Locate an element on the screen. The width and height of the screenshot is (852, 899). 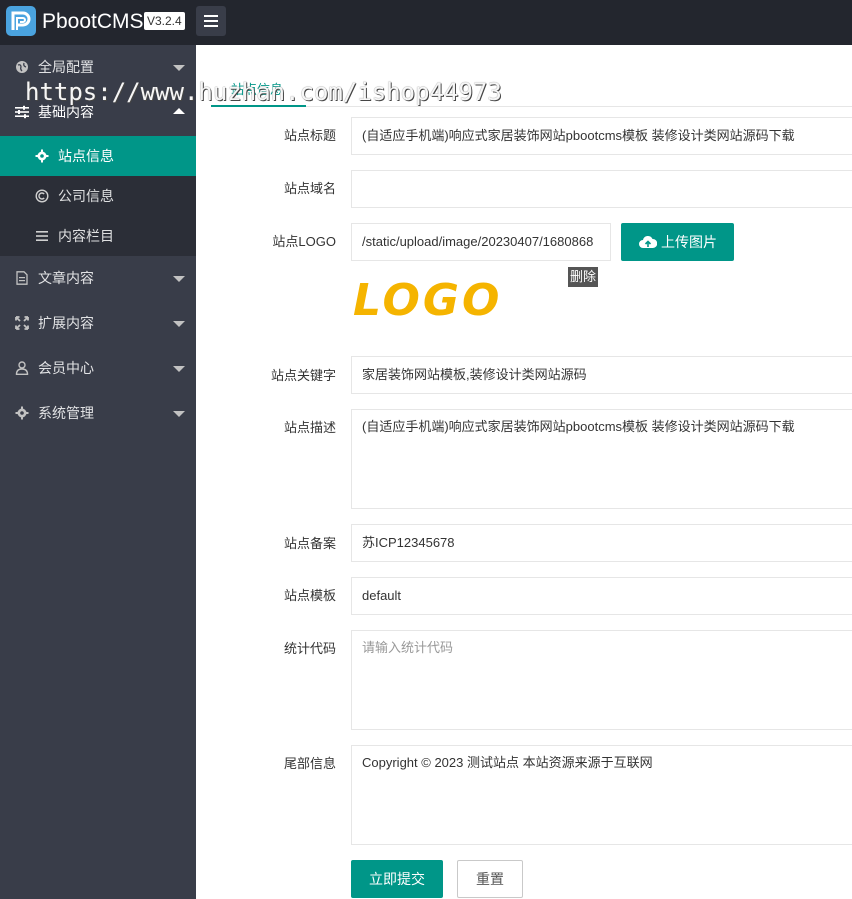
site-icp-label: 站点备案 is located at coordinates (309, 543).